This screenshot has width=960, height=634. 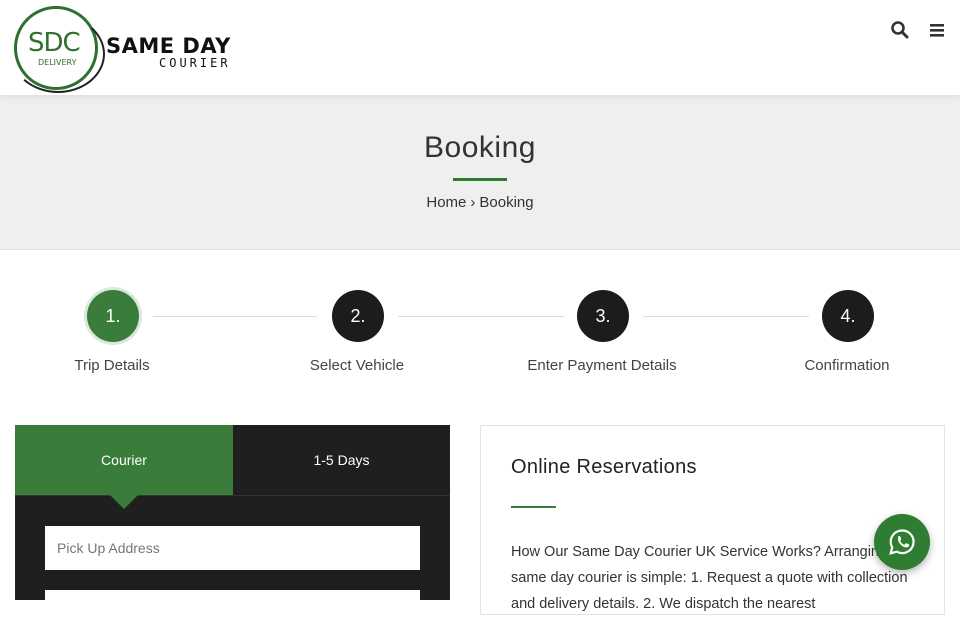 I want to click on step-3-circle: 3., so click(x=603, y=316).